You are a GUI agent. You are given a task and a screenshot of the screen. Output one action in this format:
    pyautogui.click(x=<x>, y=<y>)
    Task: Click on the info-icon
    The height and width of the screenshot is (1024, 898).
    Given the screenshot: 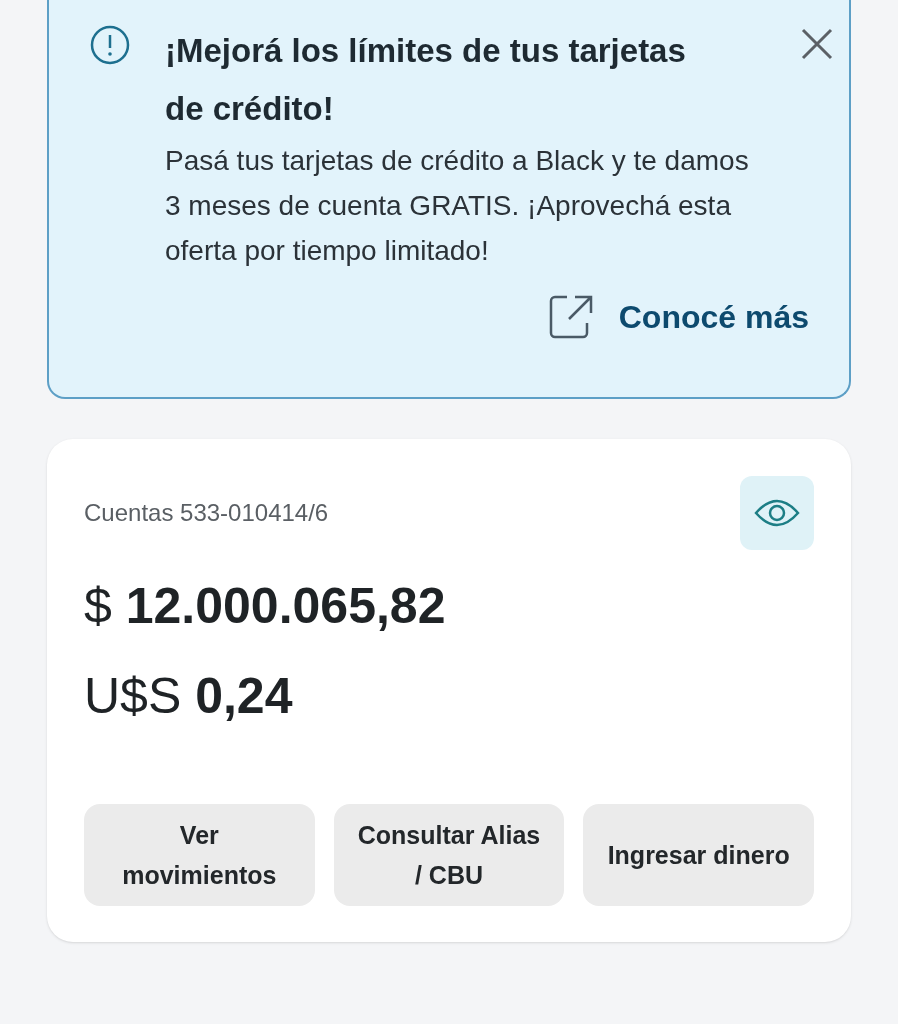 What is the action you would take?
    pyautogui.click(x=110, y=45)
    